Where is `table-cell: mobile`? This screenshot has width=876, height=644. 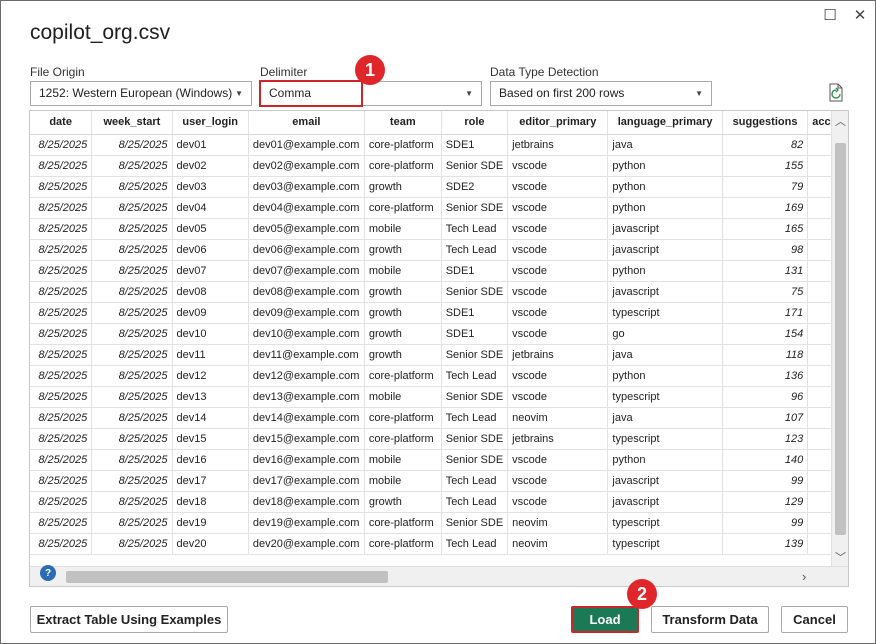 table-cell: mobile is located at coordinates (403, 271).